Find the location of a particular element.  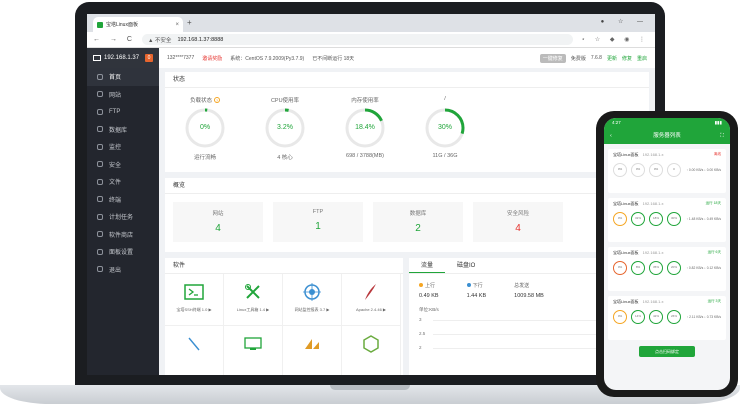

server-ring: 42% is located at coordinates (656, 317).